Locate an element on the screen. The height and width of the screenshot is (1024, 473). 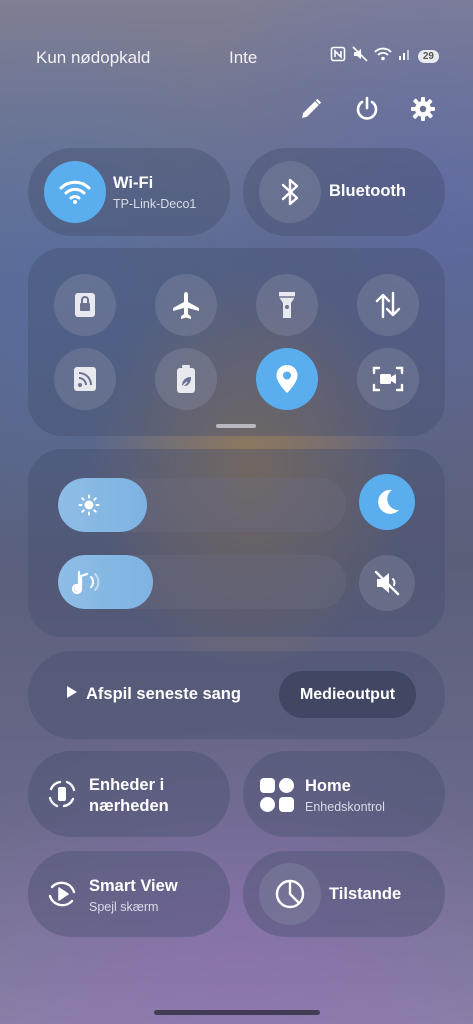
bluetooth-label: Bluetooth is located at coordinates (367, 191).